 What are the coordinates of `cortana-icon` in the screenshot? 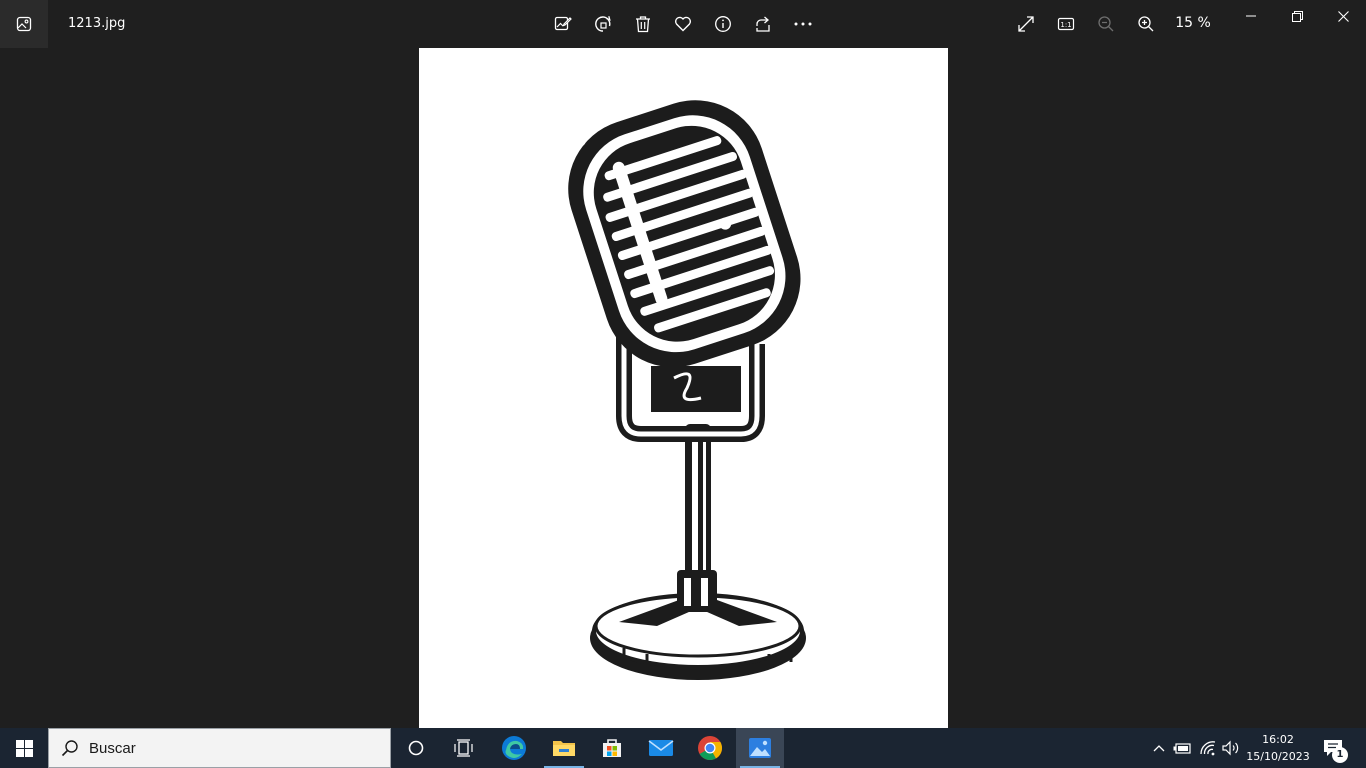 It's located at (416, 748).